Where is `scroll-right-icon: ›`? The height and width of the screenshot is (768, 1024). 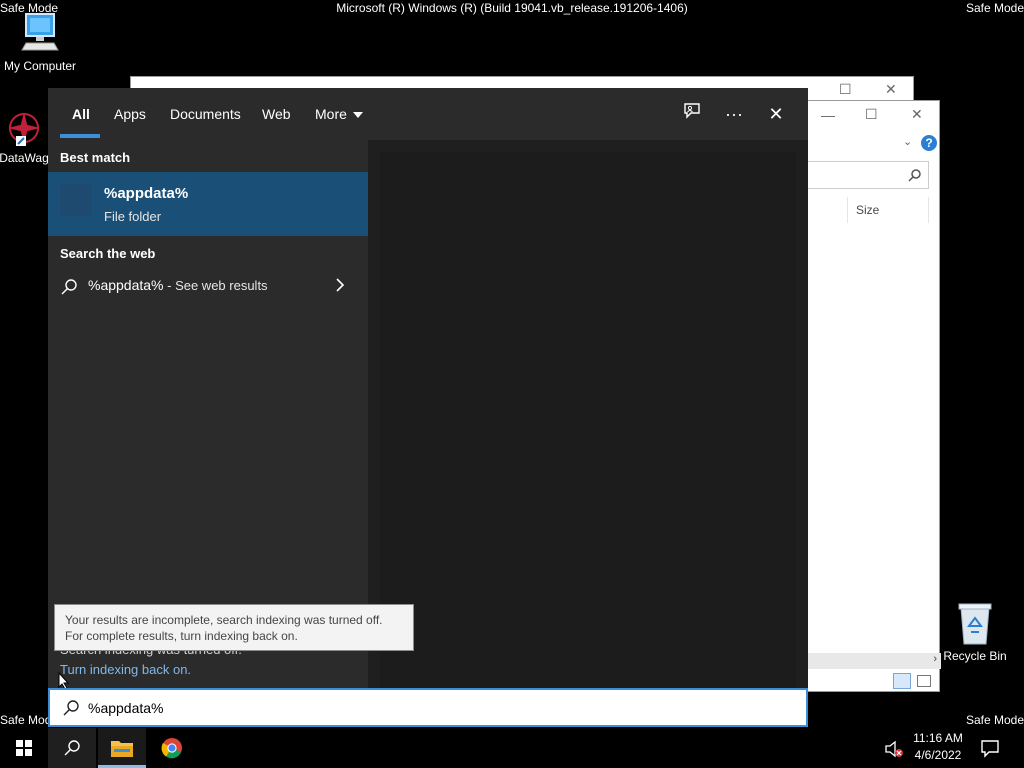
scroll-right-icon: › is located at coordinates (935, 659).